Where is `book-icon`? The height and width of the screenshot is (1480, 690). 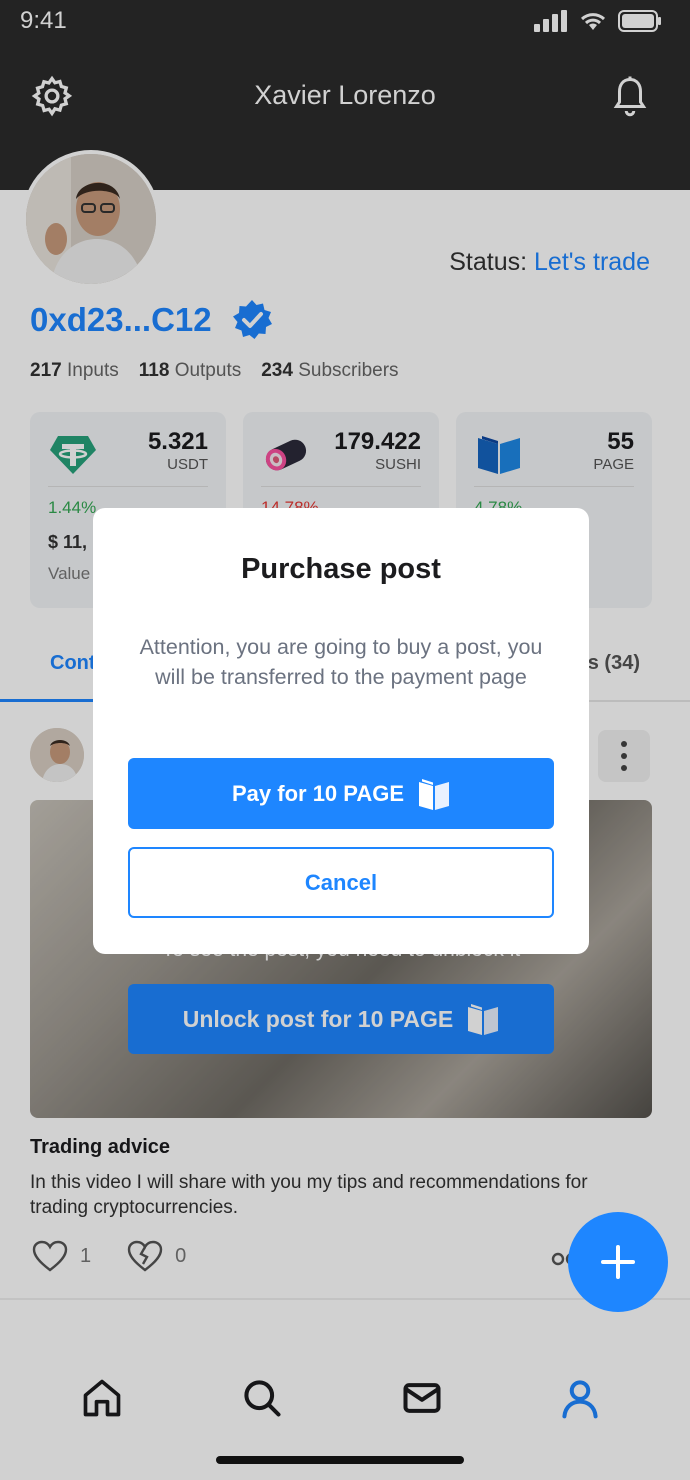
book-icon is located at coordinates (434, 794).